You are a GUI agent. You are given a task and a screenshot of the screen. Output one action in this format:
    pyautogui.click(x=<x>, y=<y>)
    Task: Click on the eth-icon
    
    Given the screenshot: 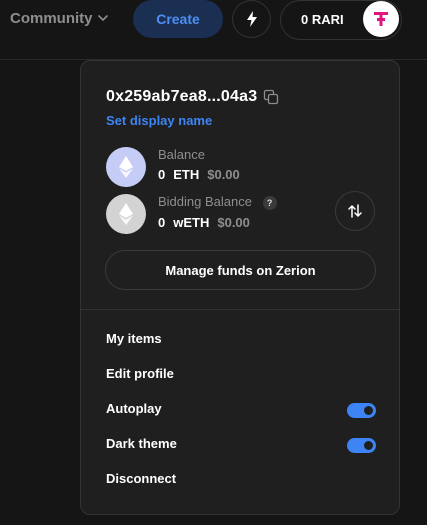 What is the action you would take?
    pyautogui.click(x=126, y=167)
    